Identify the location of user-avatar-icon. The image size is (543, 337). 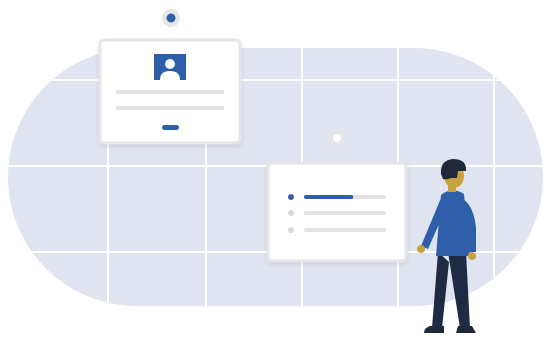
(170, 67).